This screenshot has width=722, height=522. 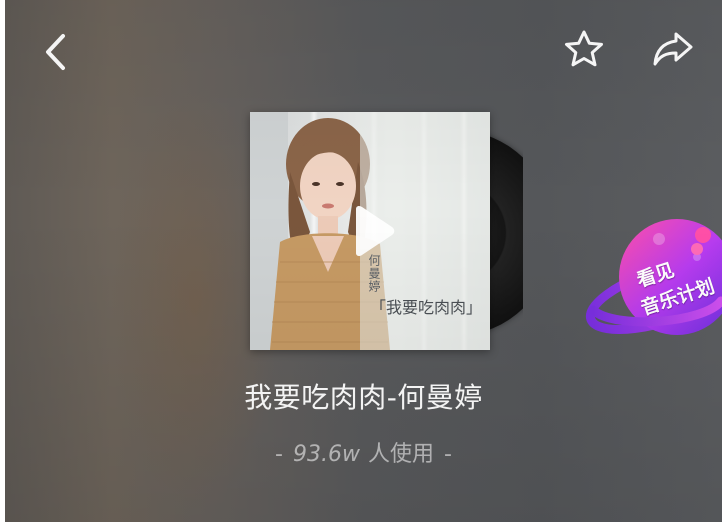 What do you see at coordinates (363, 397) in the screenshot?
I see `song-title: 我要吃肉肉-何曼婷` at bounding box center [363, 397].